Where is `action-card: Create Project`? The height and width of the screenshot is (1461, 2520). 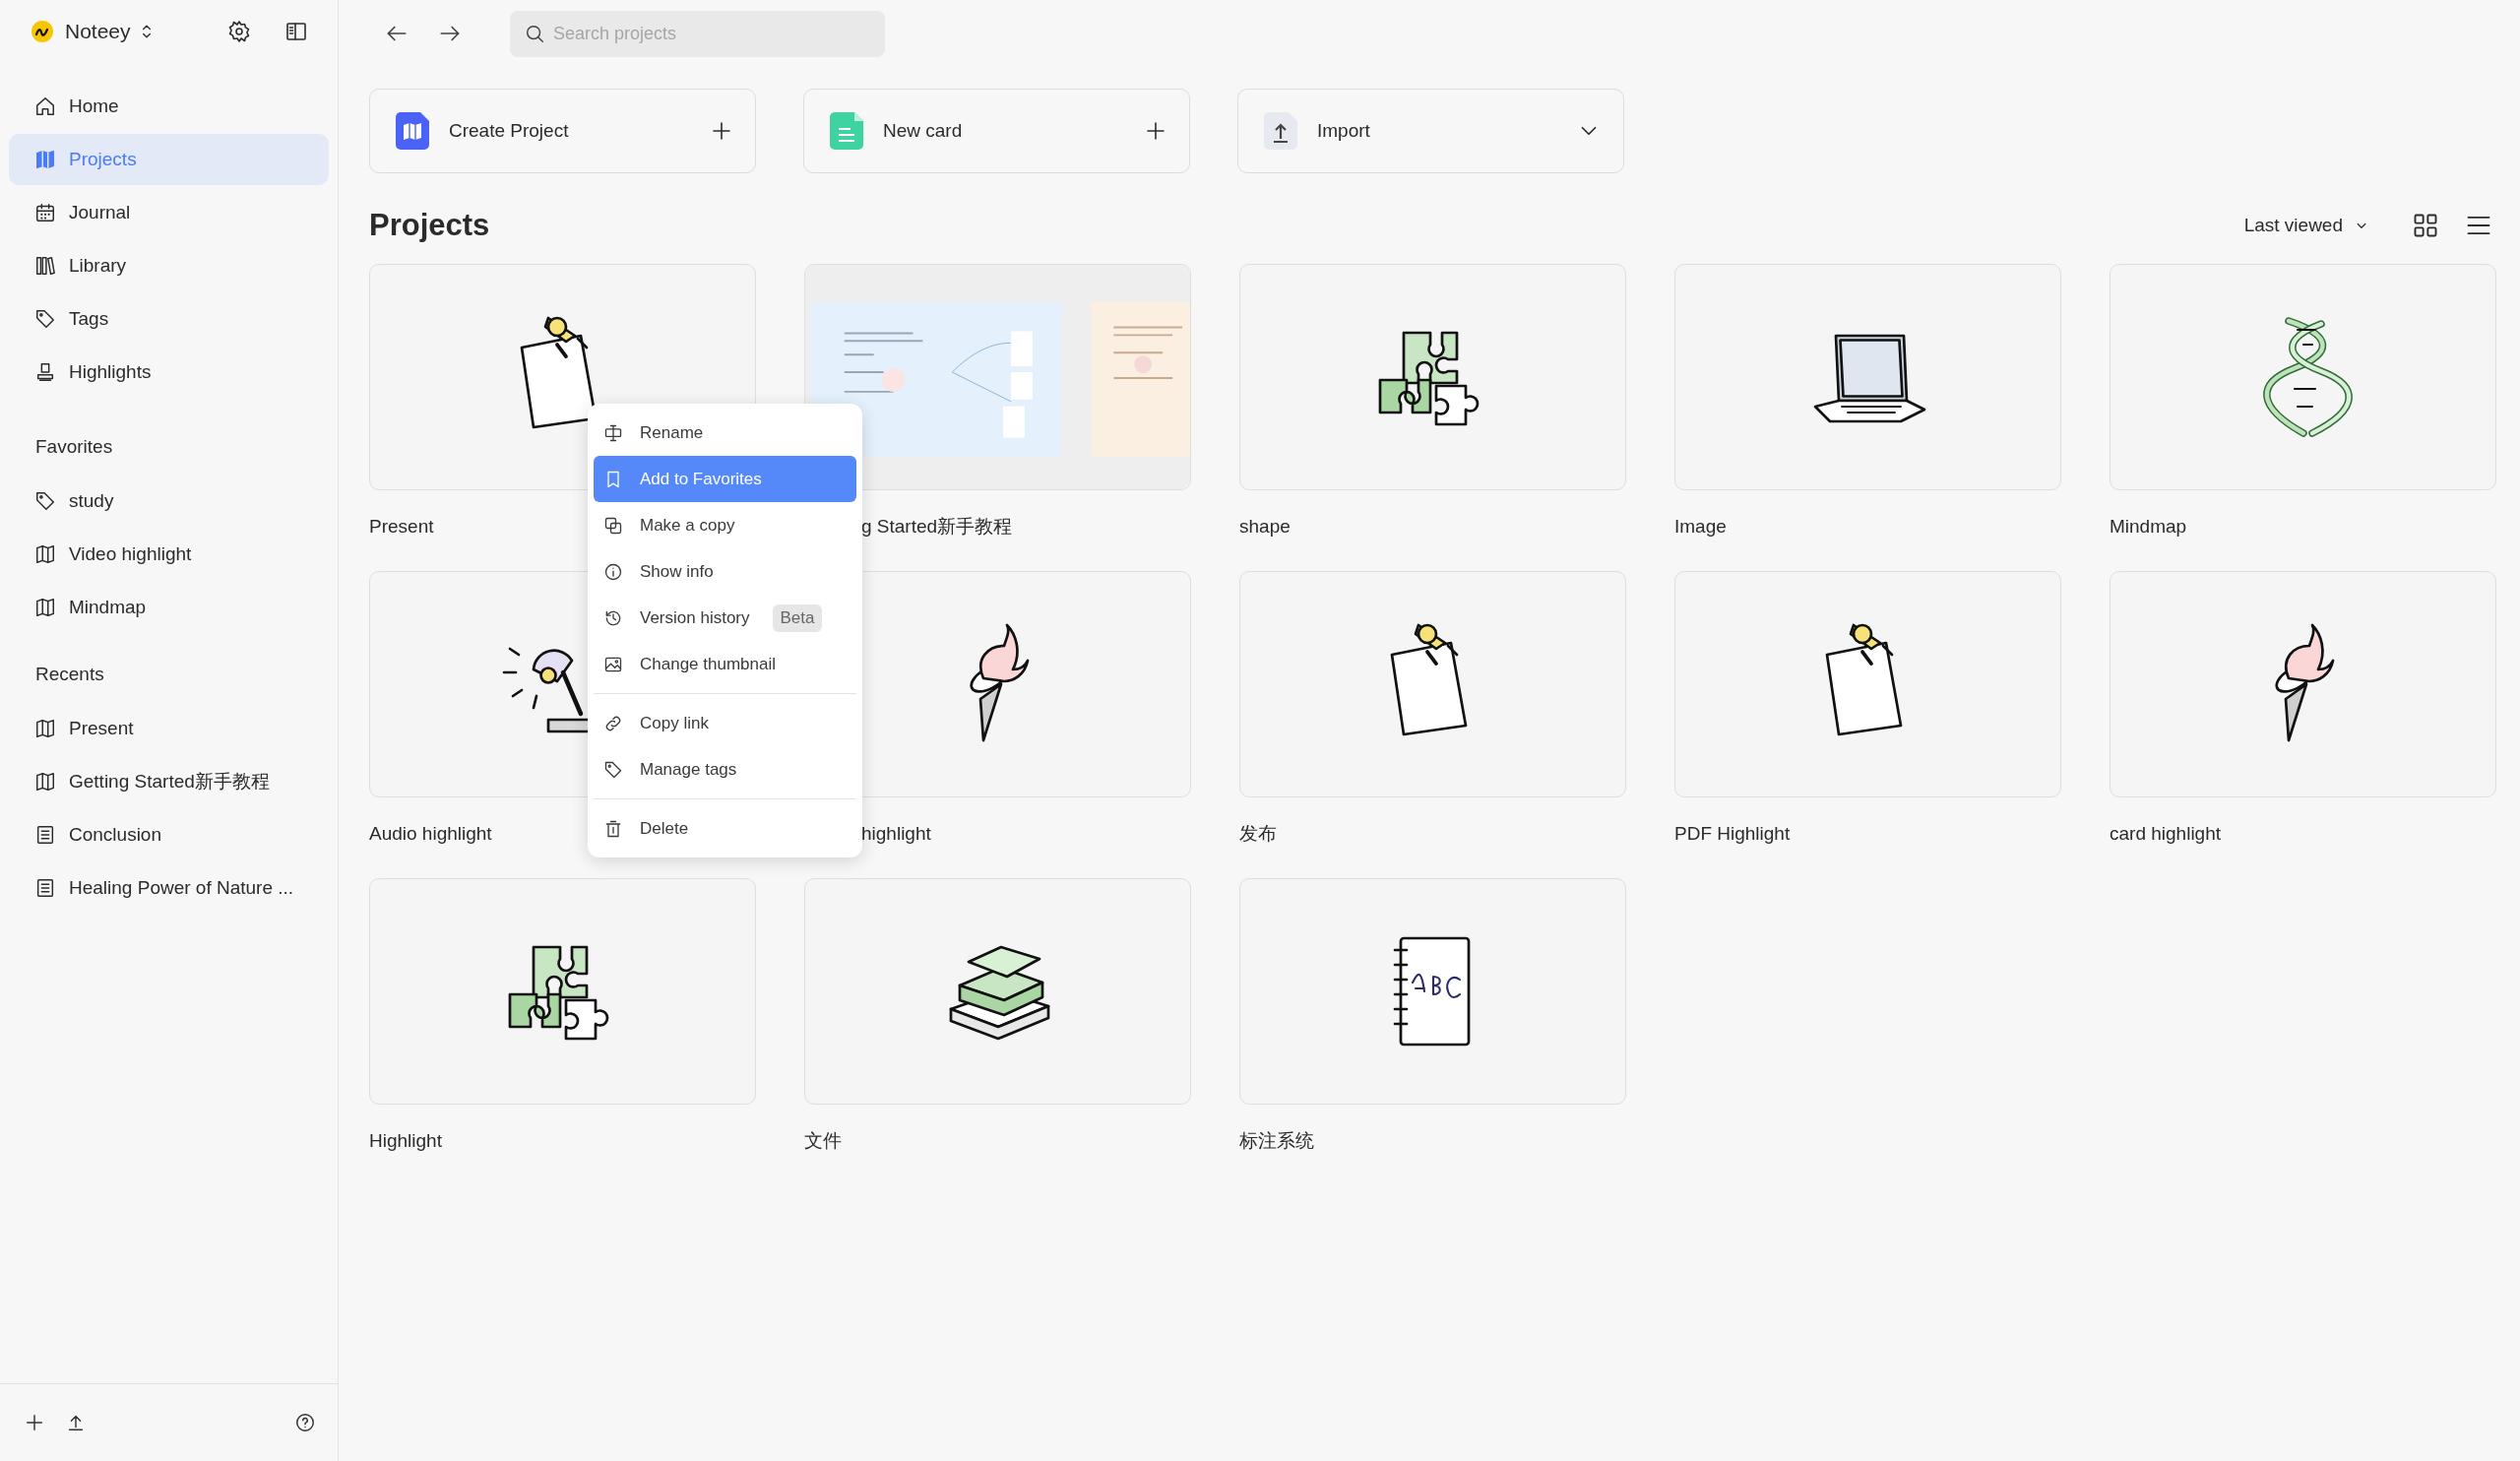 action-card: Create Project is located at coordinates (562, 131).